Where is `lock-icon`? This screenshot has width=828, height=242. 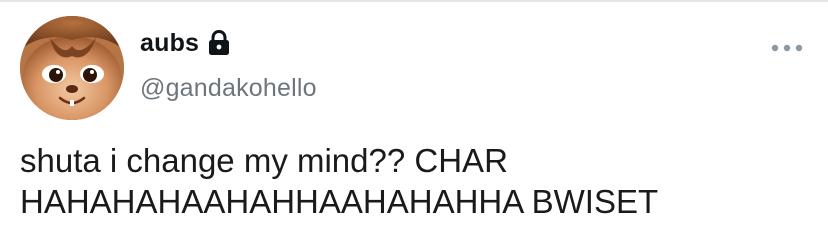 lock-icon is located at coordinates (219, 43).